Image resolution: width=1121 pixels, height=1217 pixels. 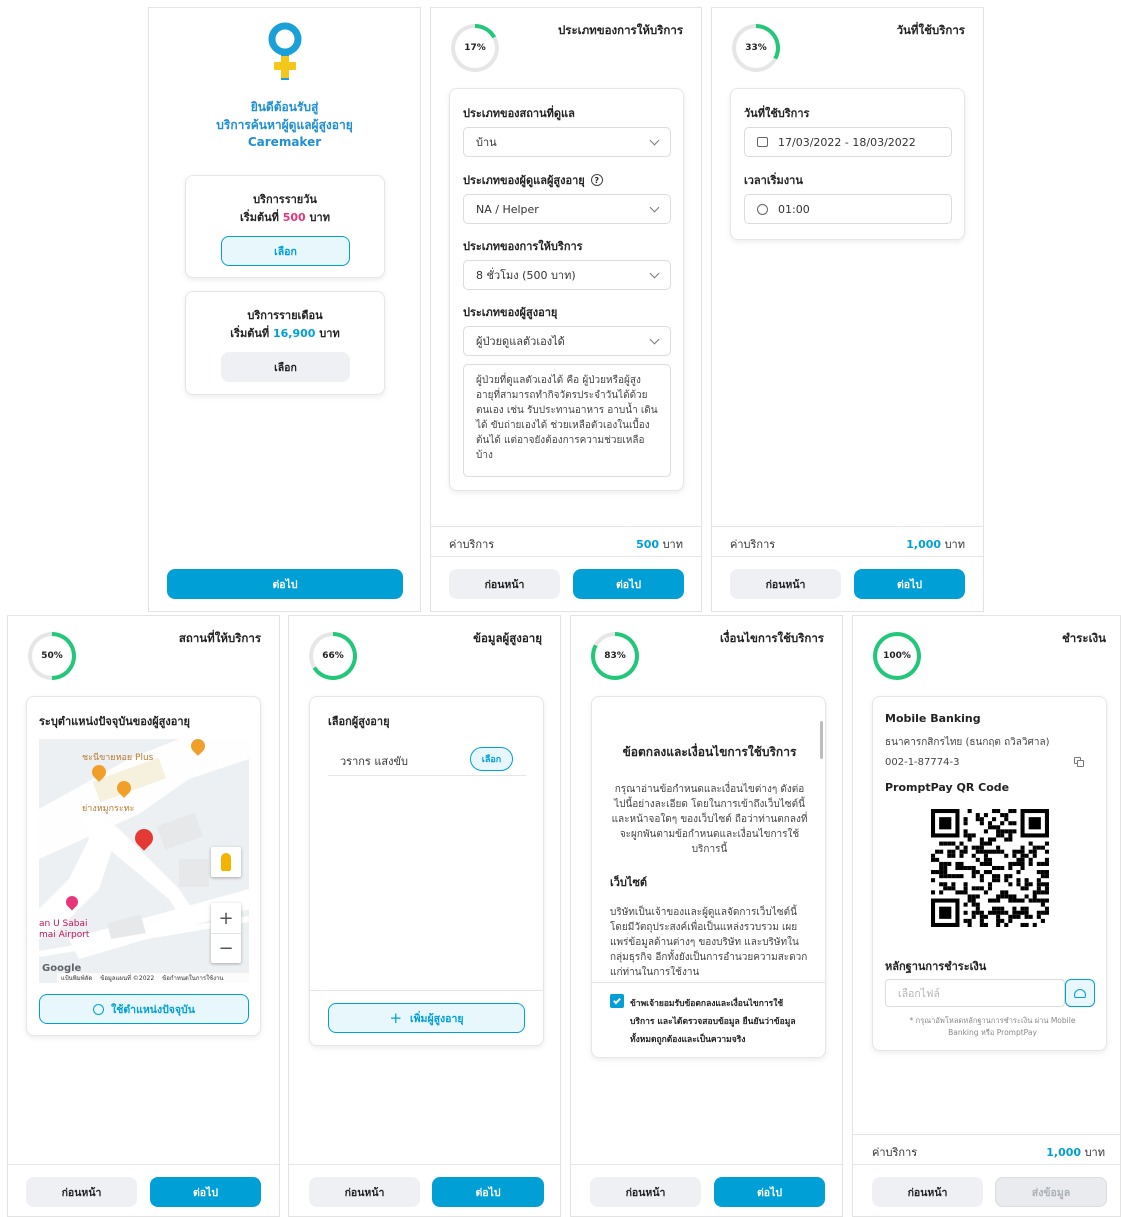 What do you see at coordinates (226, 918) in the screenshot?
I see `zoom-in-icon: +` at bounding box center [226, 918].